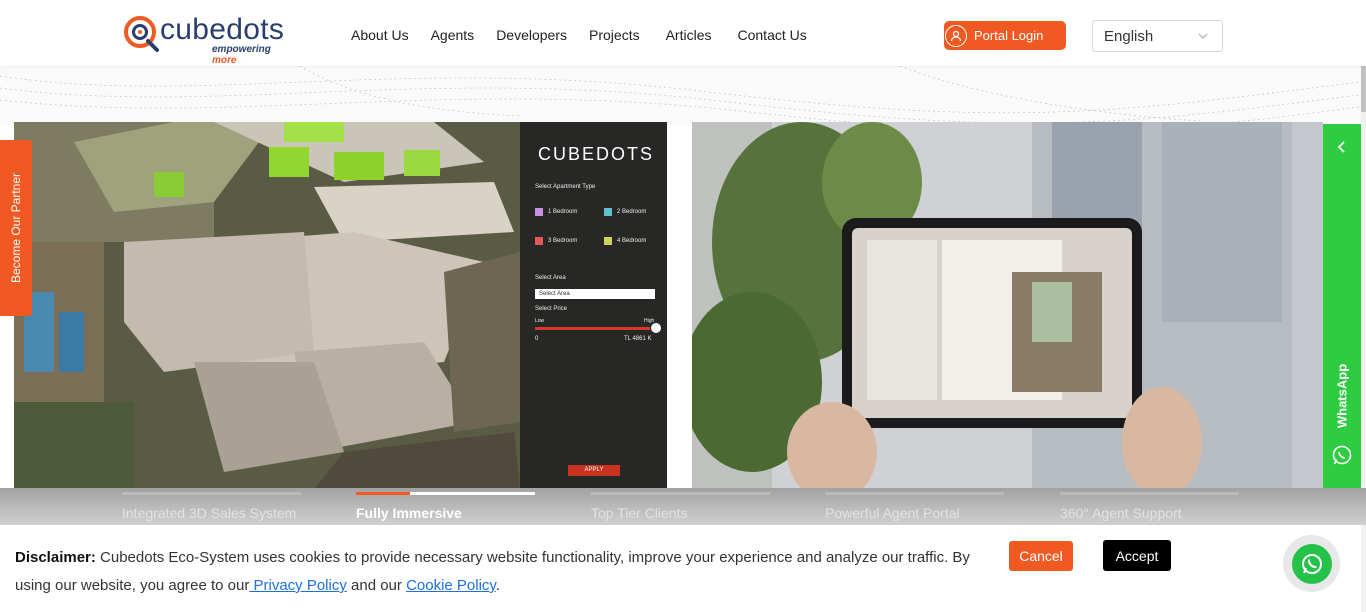 The width and height of the screenshot is (1366, 612). What do you see at coordinates (565, 187) in the screenshot?
I see `apartment-type-label: Select Apartment Type` at bounding box center [565, 187].